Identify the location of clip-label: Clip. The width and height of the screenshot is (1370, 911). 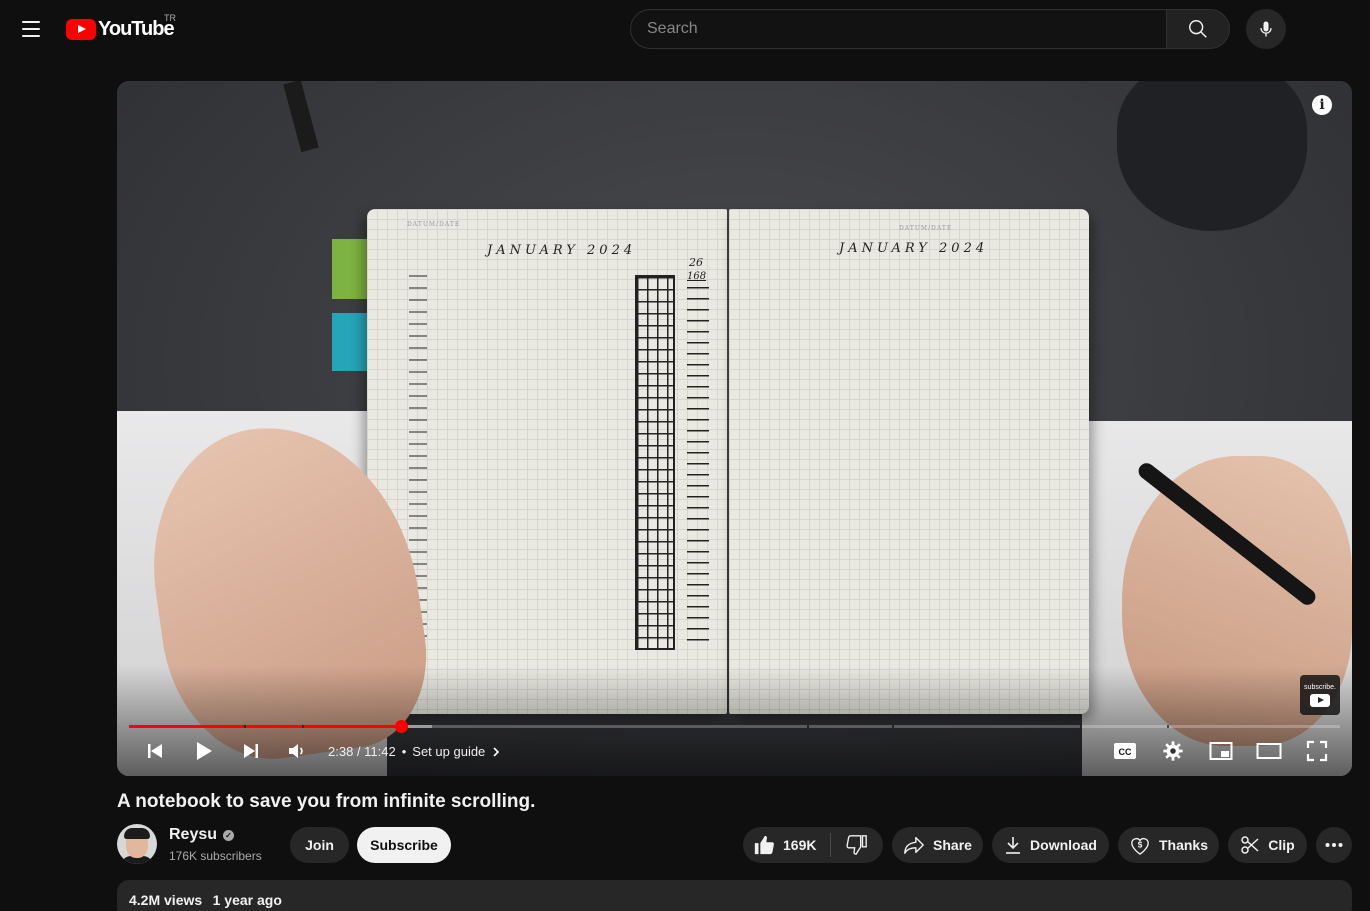
(1281, 845).